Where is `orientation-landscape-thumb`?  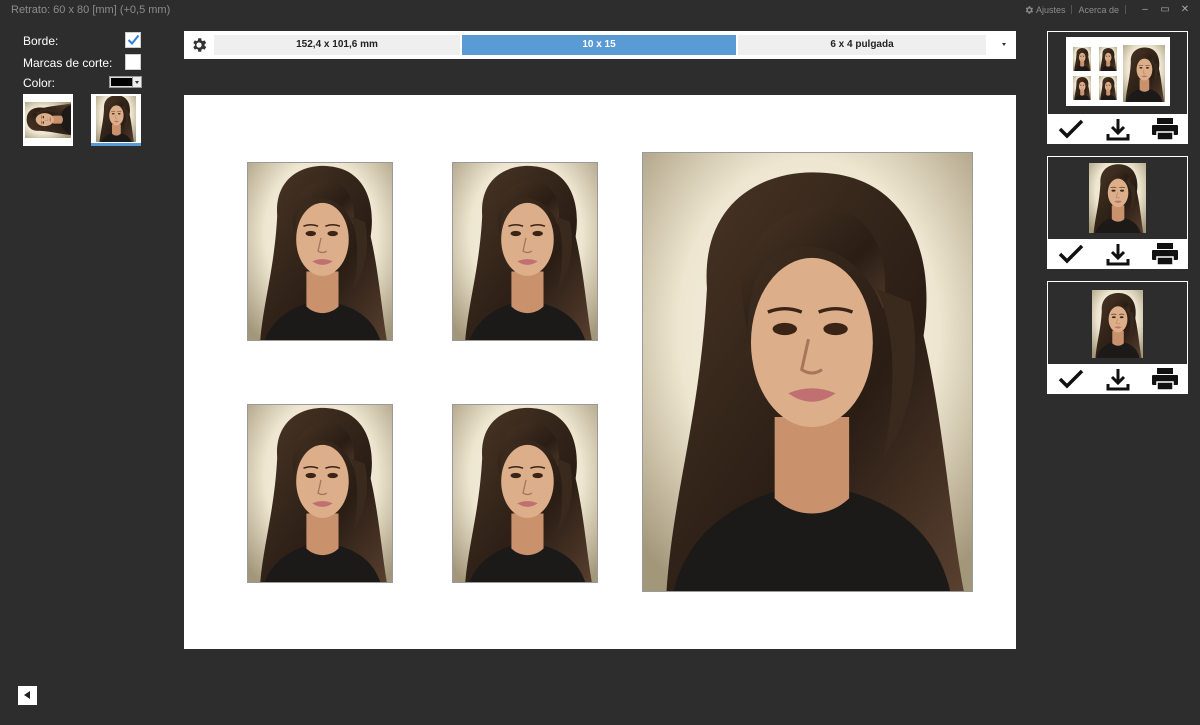
orientation-landscape-thumb is located at coordinates (48, 120).